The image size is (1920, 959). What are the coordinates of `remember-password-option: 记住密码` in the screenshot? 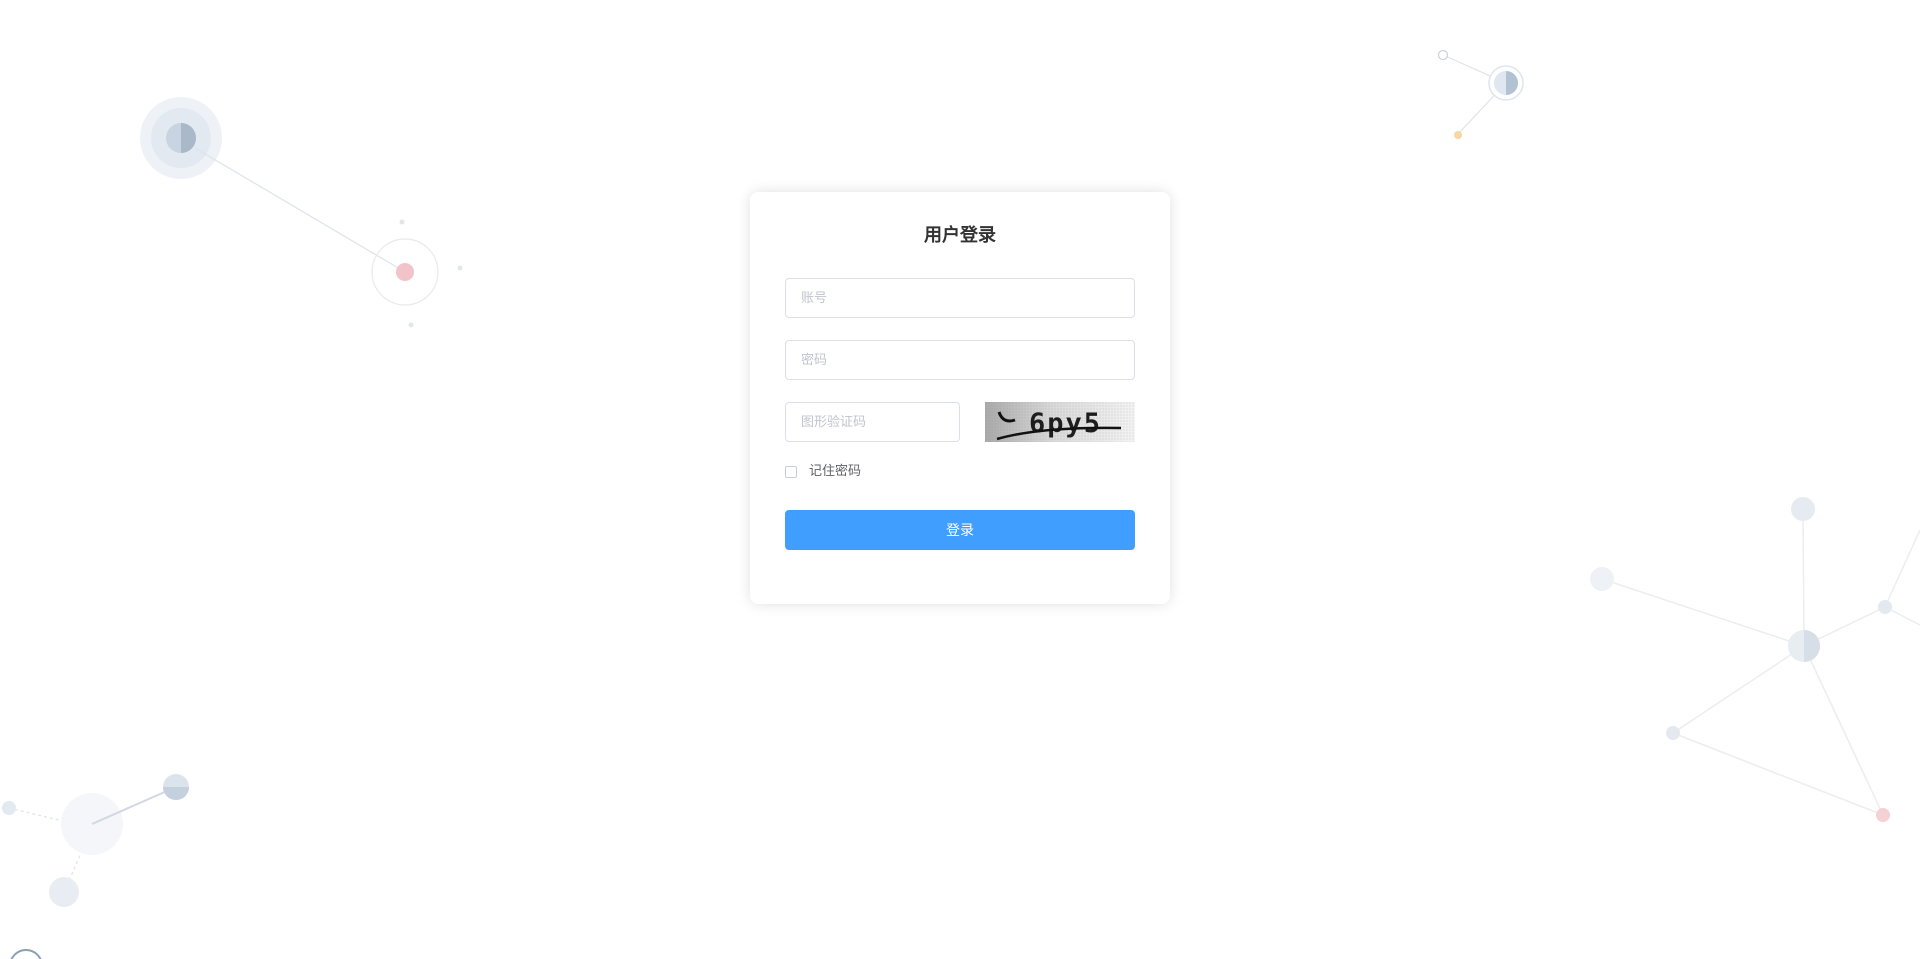 It's located at (960, 472).